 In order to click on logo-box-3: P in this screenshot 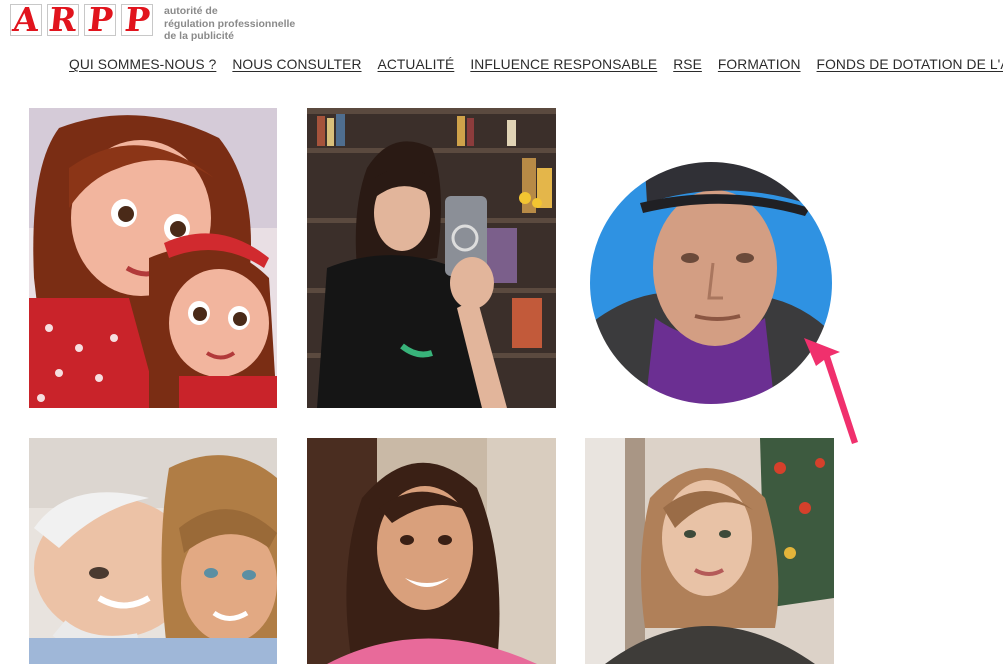, I will do `click(100, 19)`.